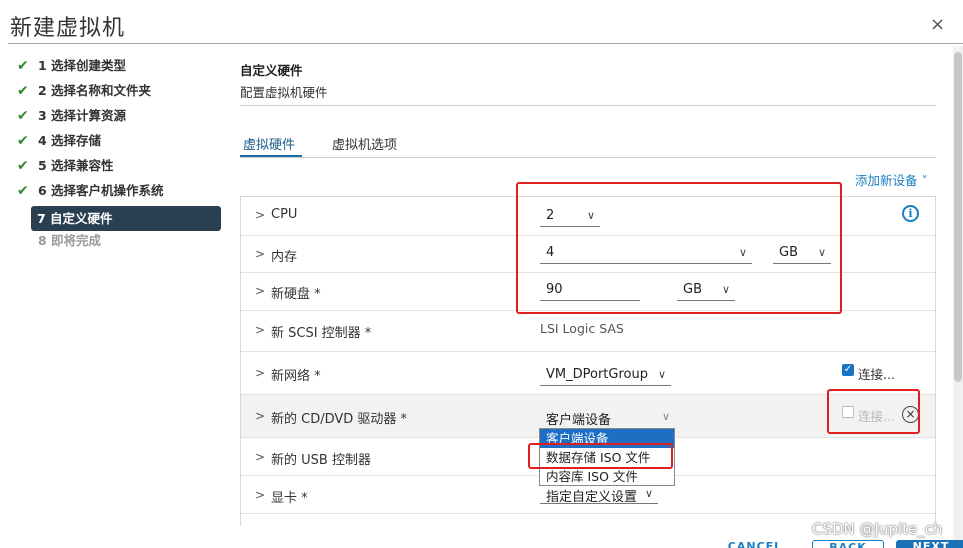  Describe the element at coordinates (485, 43) in the screenshot. I see `title-divider` at that location.